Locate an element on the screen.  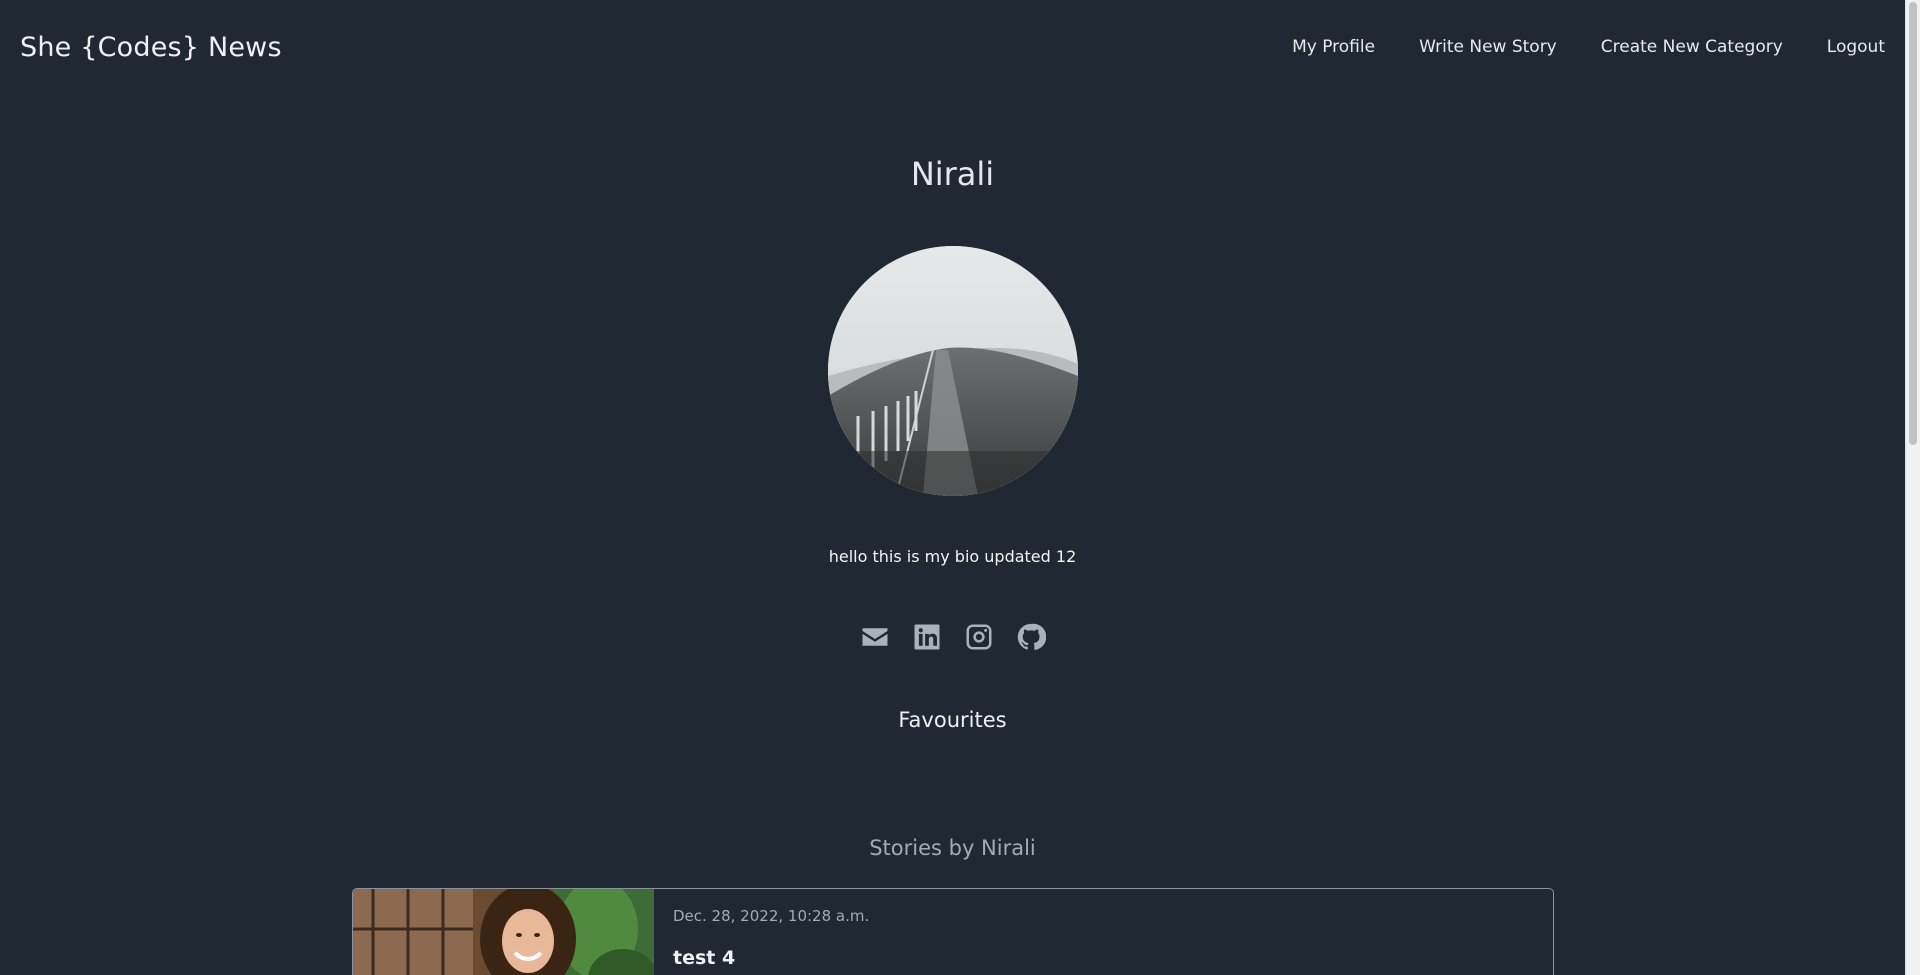
stories-heading: Stories by Nirali is located at coordinates (952, 848).